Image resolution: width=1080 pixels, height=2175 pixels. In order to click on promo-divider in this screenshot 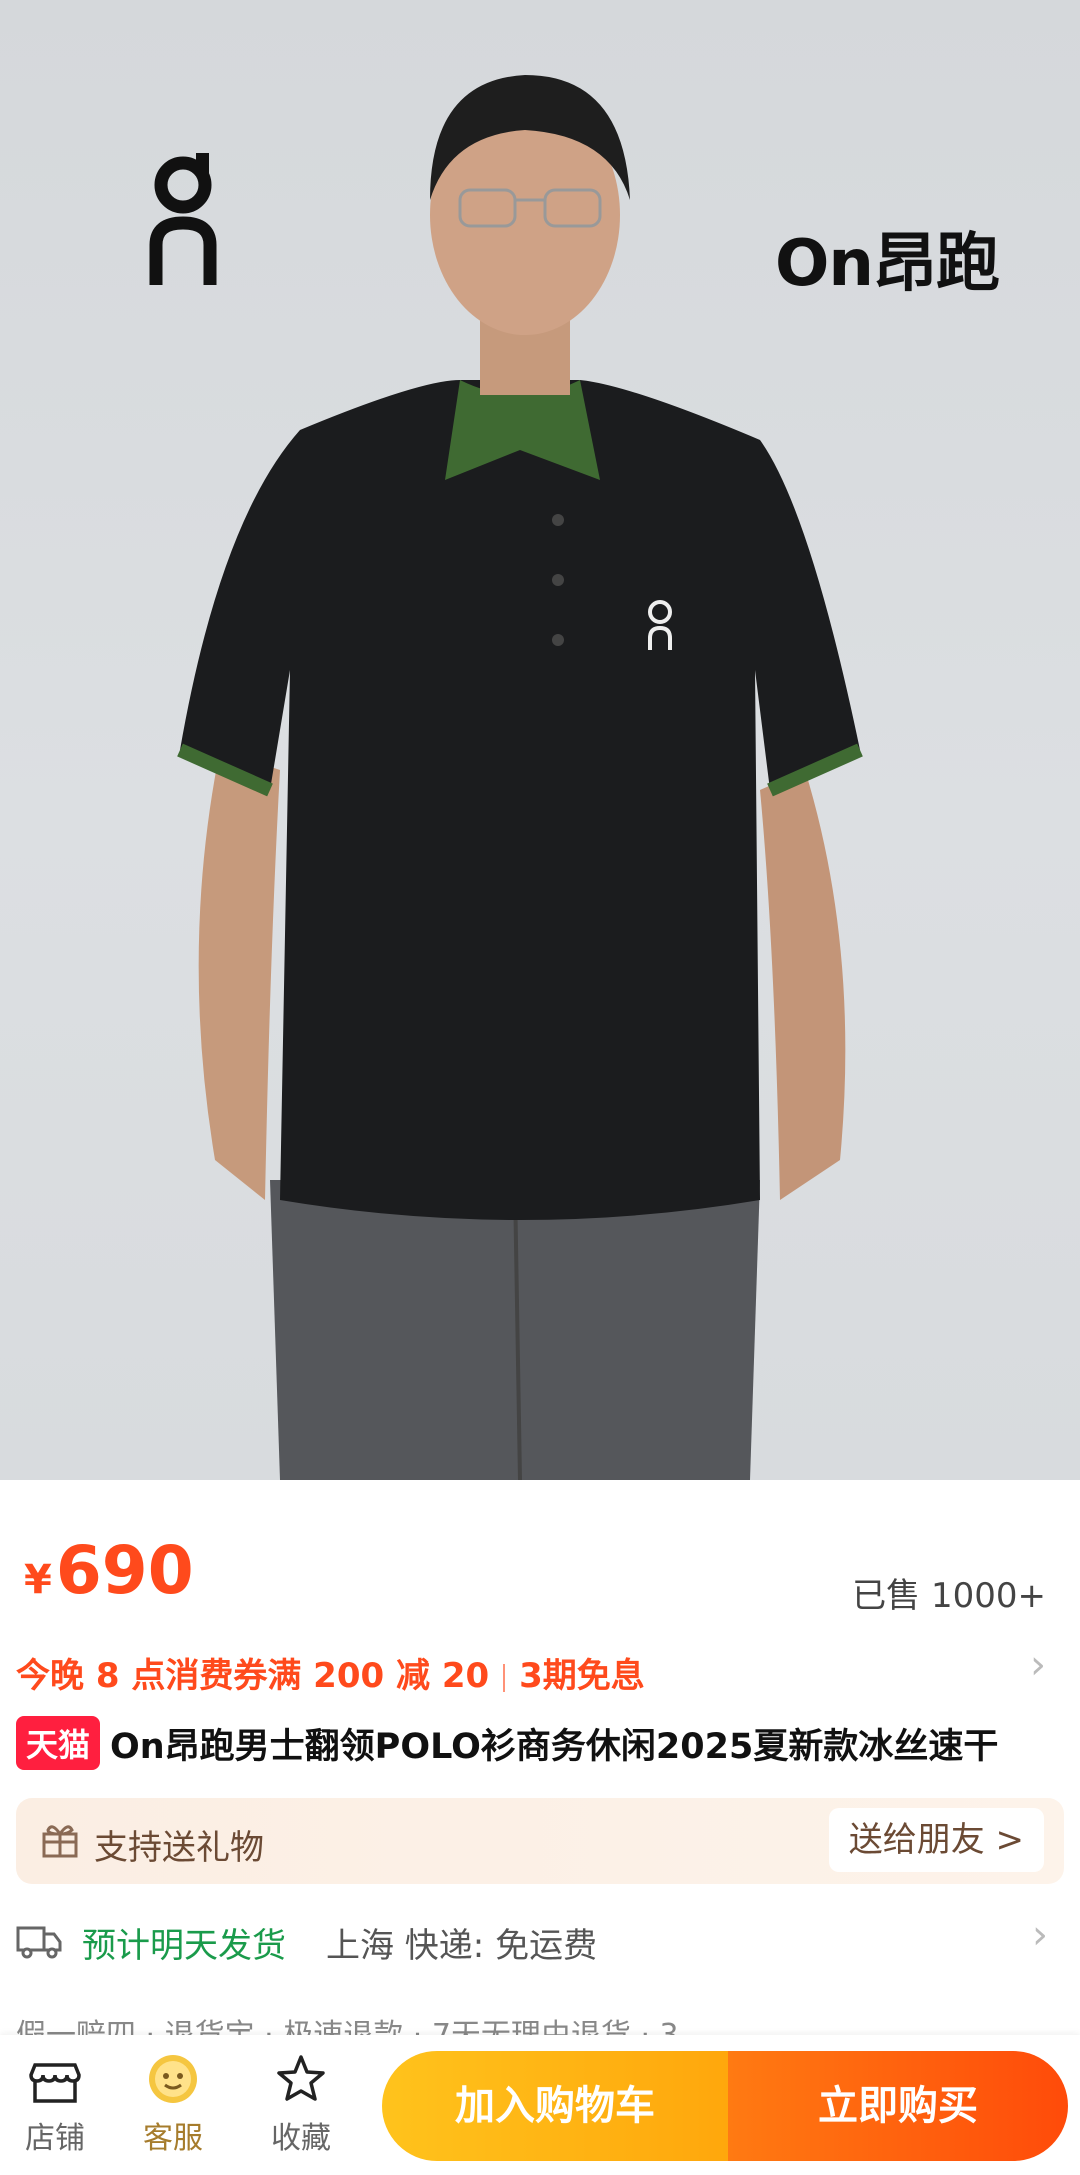, I will do `click(504, 1677)`.